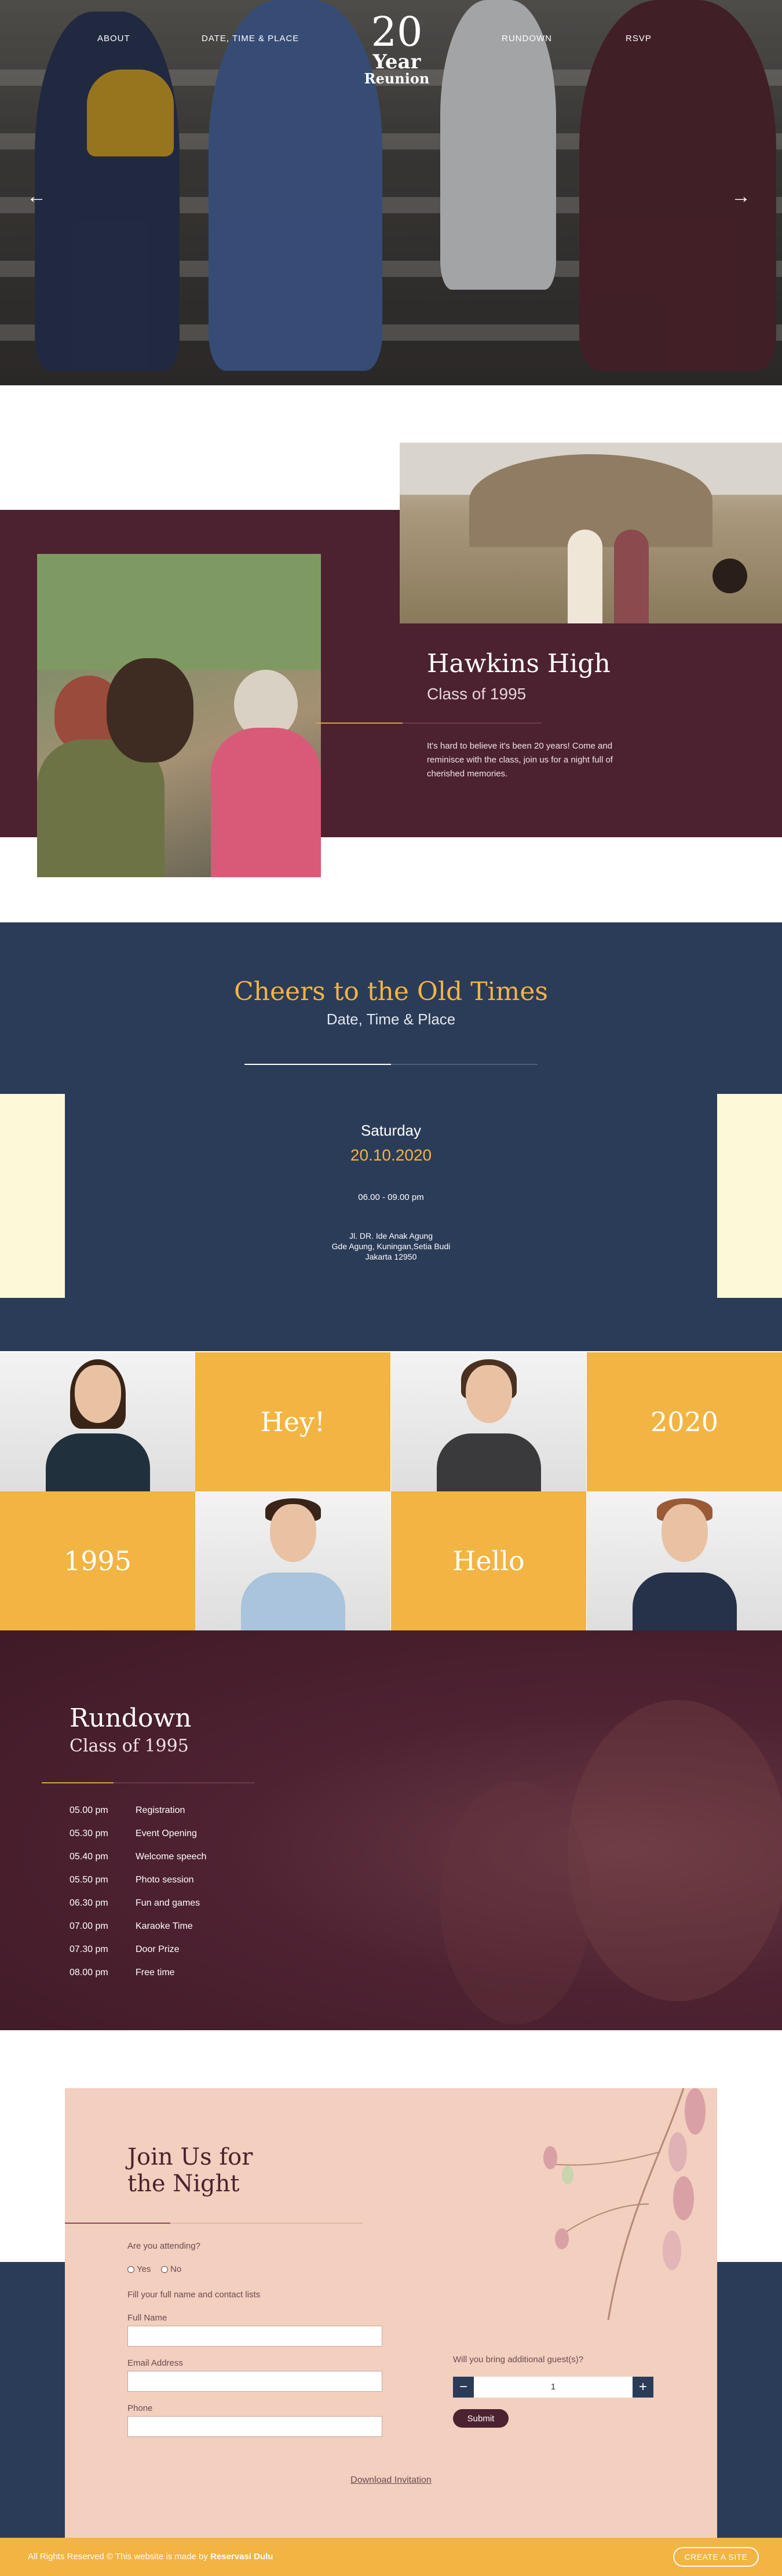 This screenshot has height=2576, width=782. I want to click on logo-year: Year, so click(397, 62).